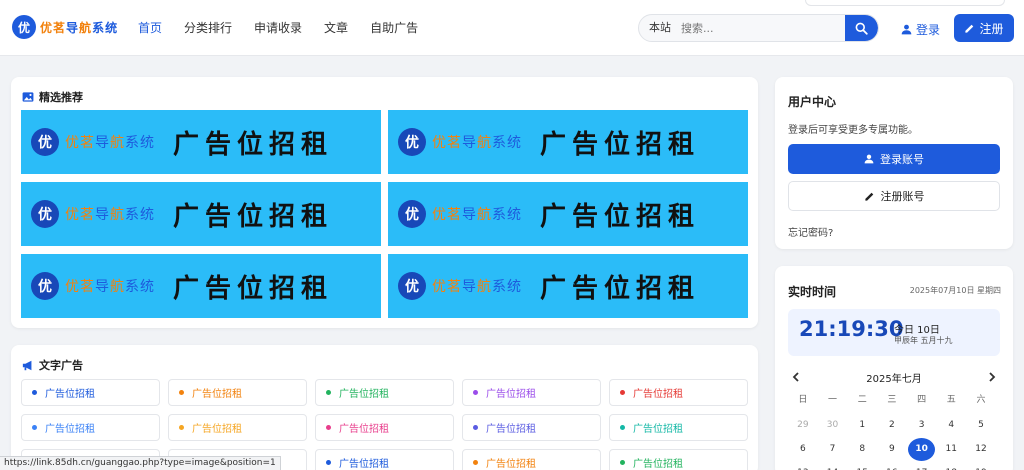  What do you see at coordinates (833, 449) in the screenshot?
I see `calendar-day: 7` at bounding box center [833, 449].